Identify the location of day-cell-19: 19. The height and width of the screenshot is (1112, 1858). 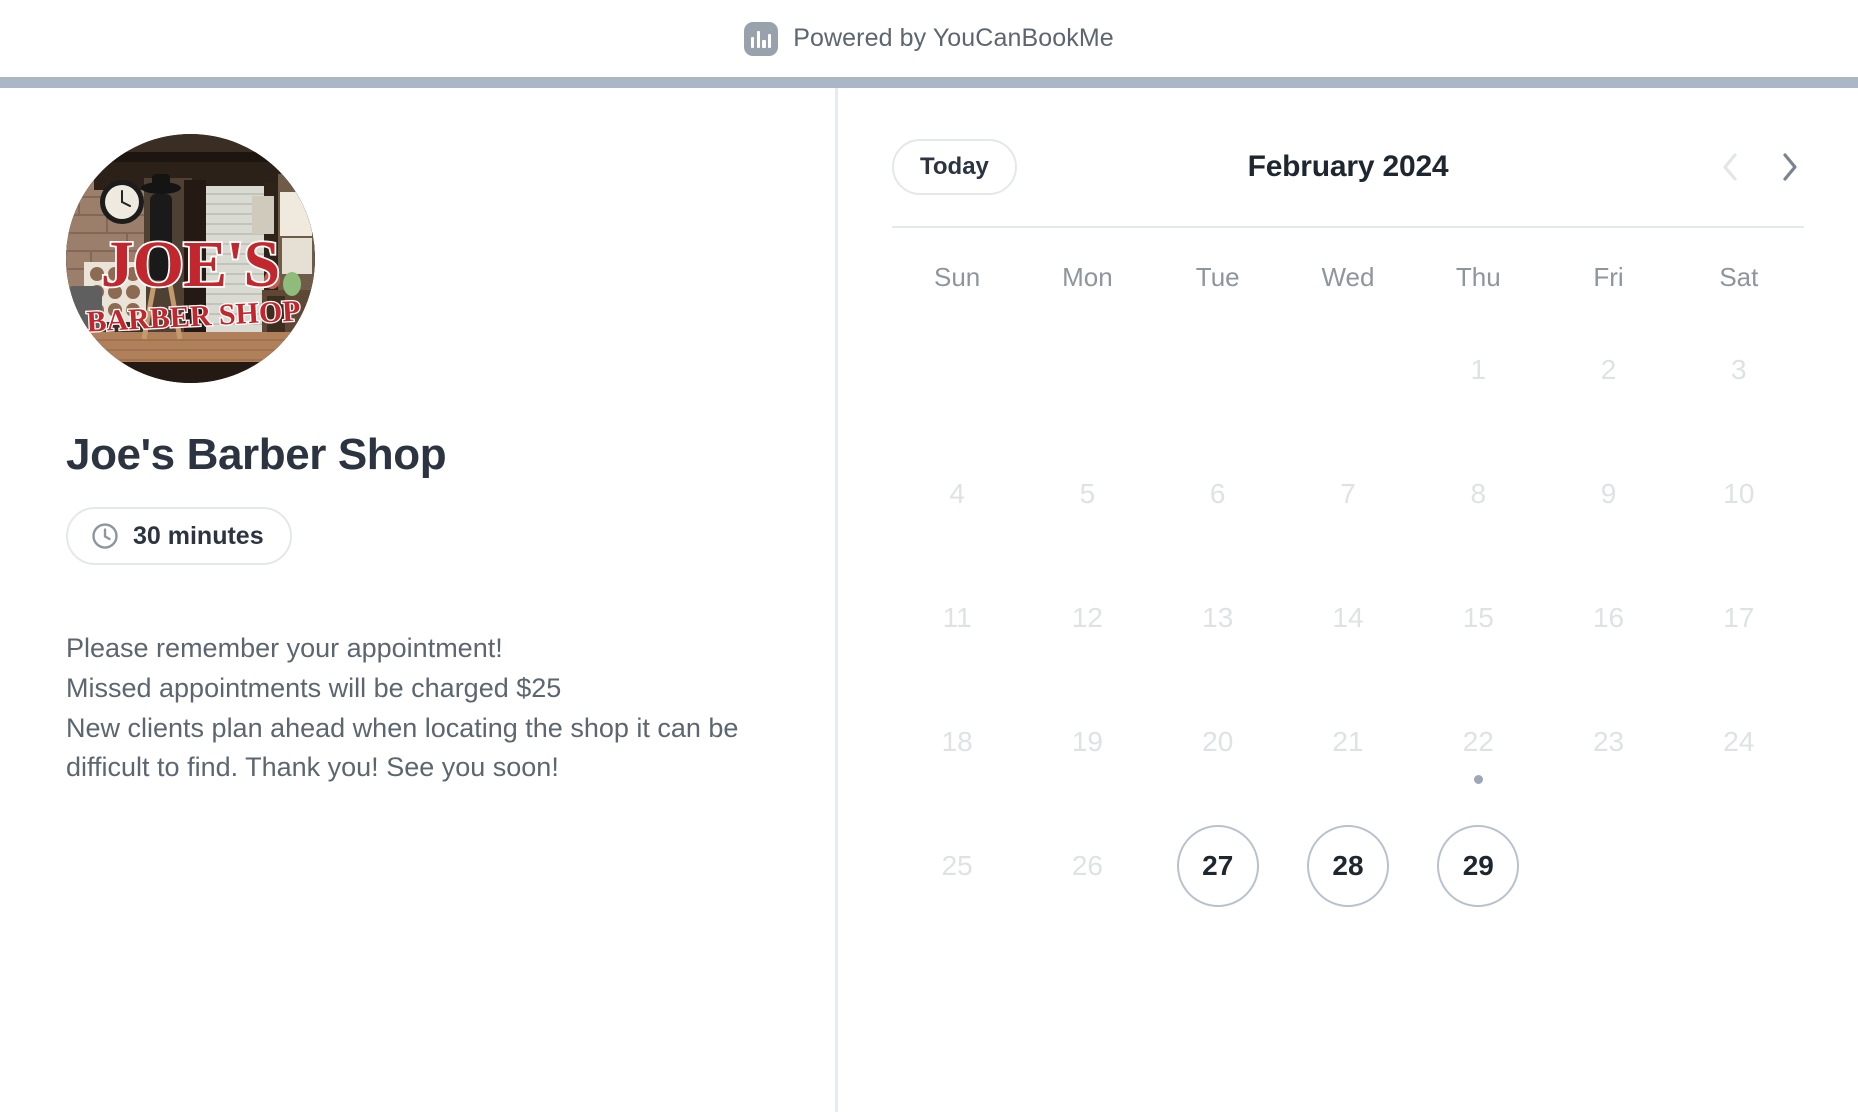
(1087, 739).